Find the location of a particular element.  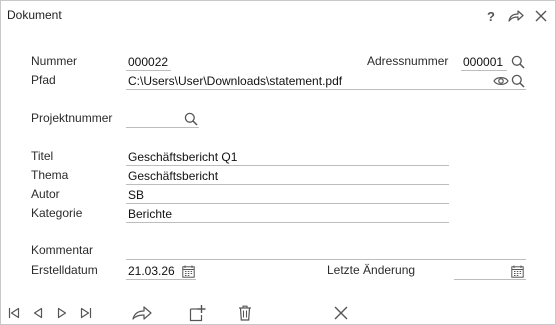

trash-icon is located at coordinates (245, 313).